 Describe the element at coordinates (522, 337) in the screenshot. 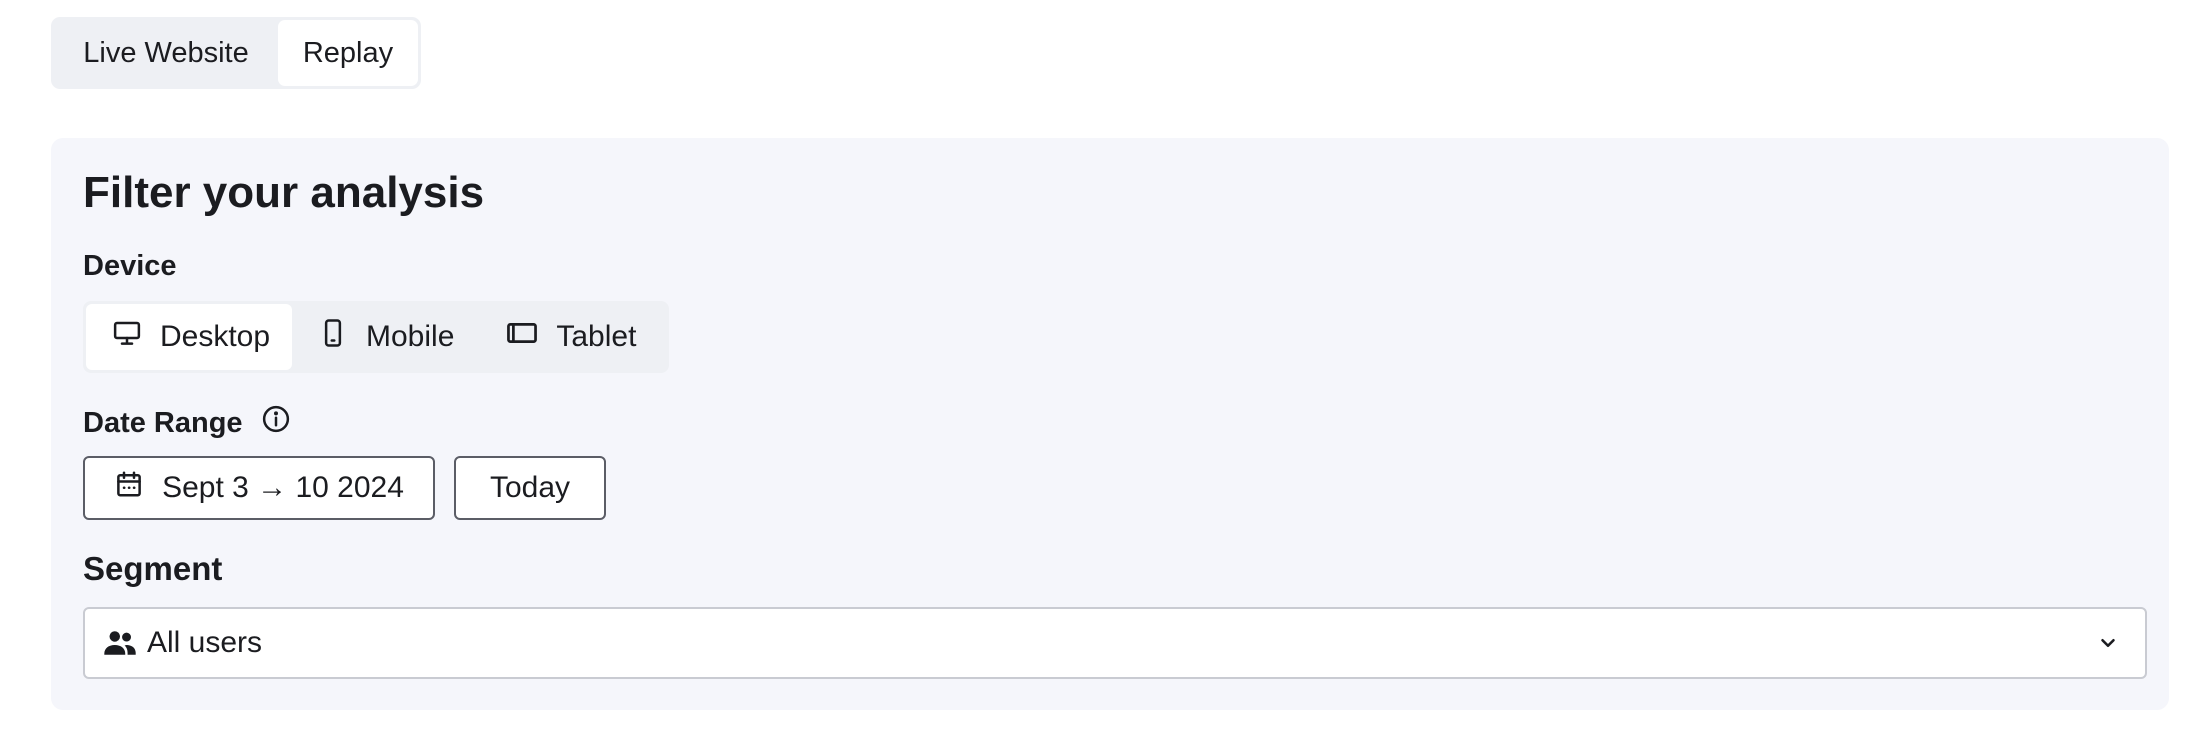

I see `tablet-icon` at that location.